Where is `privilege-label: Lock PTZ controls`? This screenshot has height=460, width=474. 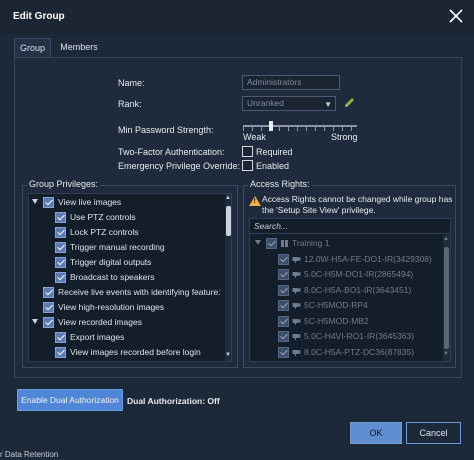 privilege-label: Lock PTZ controls is located at coordinates (104, 232).